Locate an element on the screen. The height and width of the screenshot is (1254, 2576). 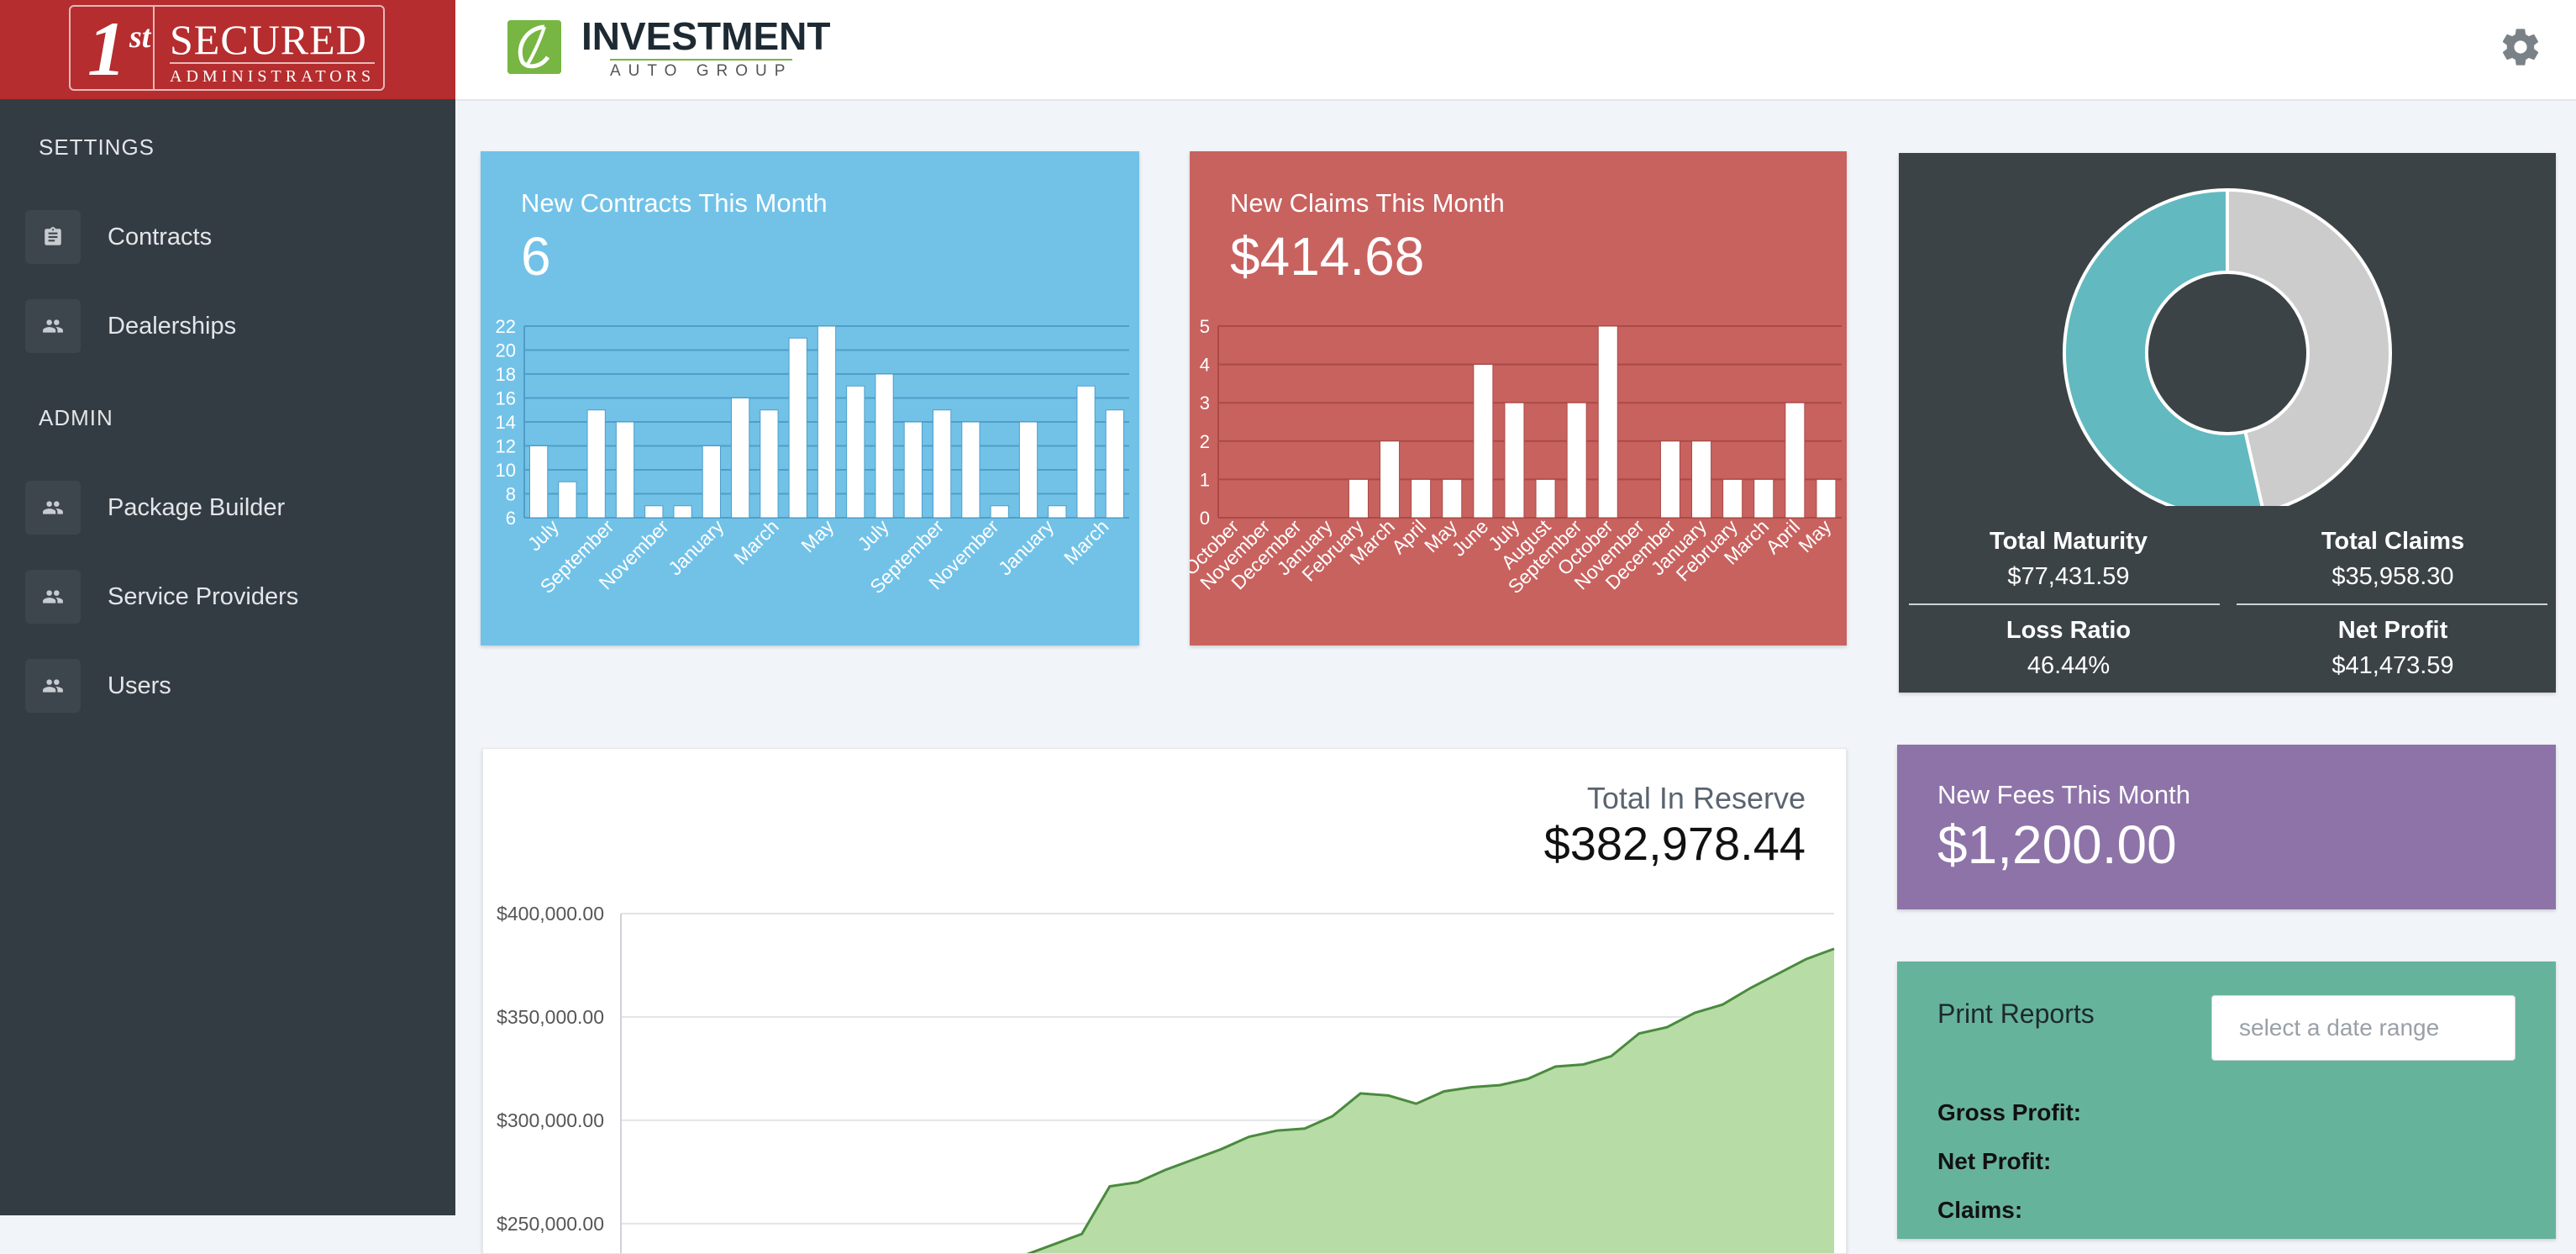
loss-ratio-label: Loss Ratio is located at coordinates (2069, 631).